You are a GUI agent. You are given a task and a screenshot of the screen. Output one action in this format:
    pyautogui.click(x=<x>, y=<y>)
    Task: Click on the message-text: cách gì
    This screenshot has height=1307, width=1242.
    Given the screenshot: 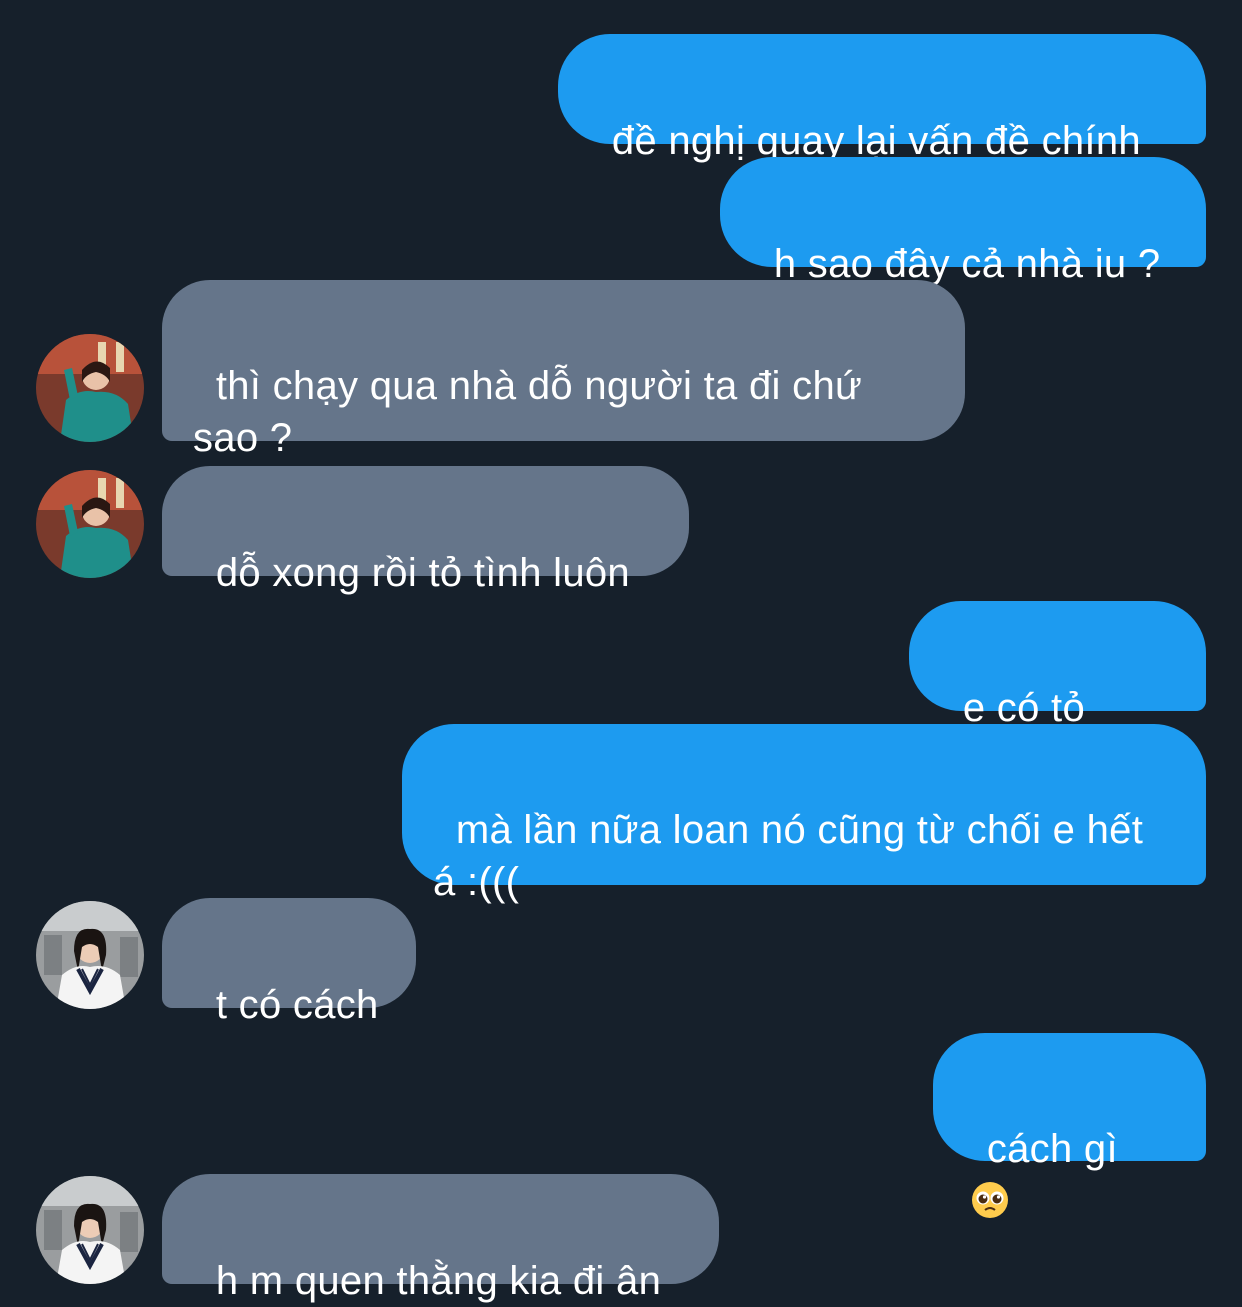 What is the action you would take?
    pyautogui.click(x=1052, y=1149)
    